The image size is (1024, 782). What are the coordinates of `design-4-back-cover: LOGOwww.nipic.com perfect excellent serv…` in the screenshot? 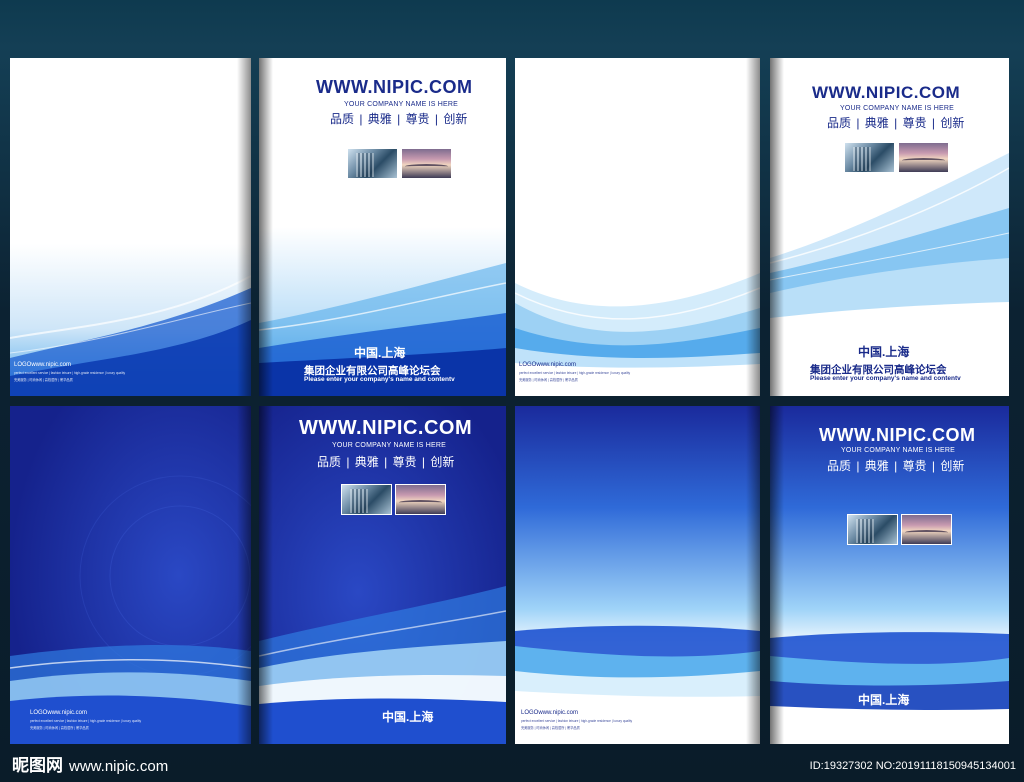 It's located at (637, 575).